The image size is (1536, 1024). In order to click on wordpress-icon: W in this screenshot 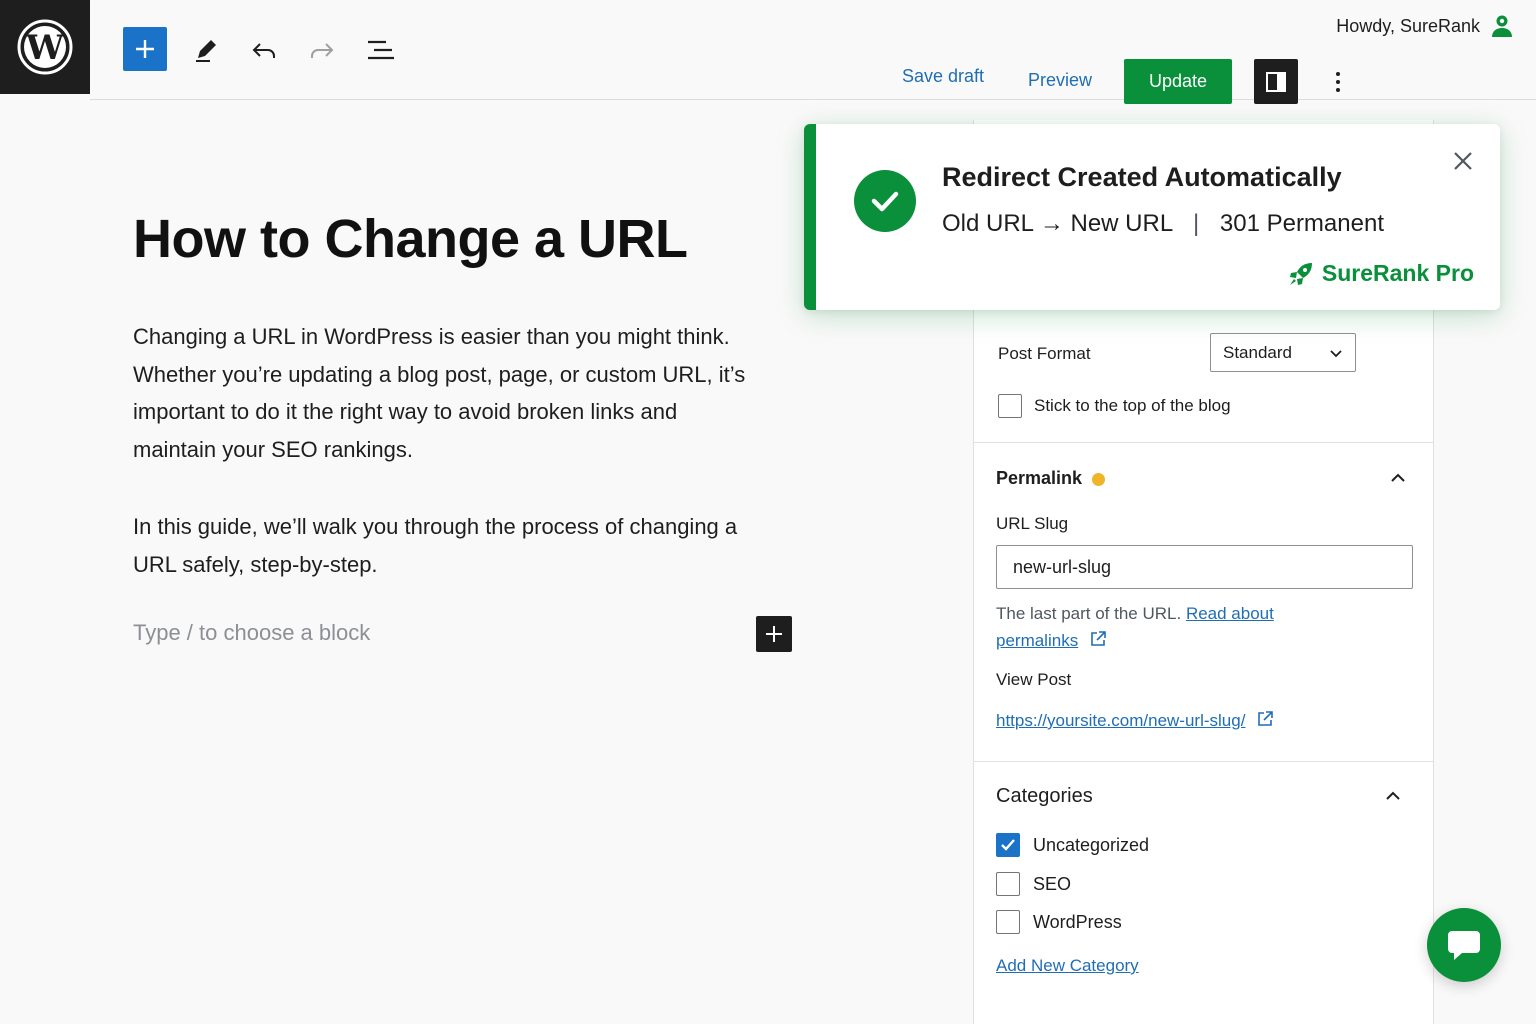, I will do `click(45, 47)`.